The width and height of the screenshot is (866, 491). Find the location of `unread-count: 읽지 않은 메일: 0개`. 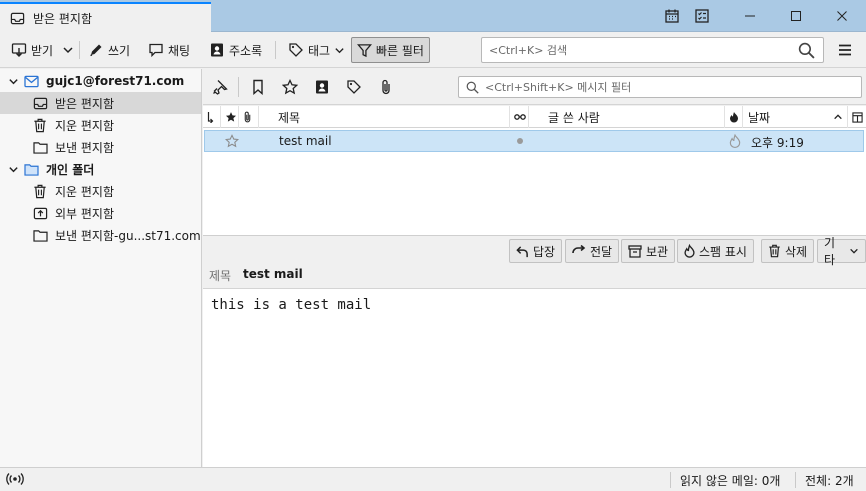

unread-count: 읽지 않은 메일: 0개 is located at coordinates (730, 481).